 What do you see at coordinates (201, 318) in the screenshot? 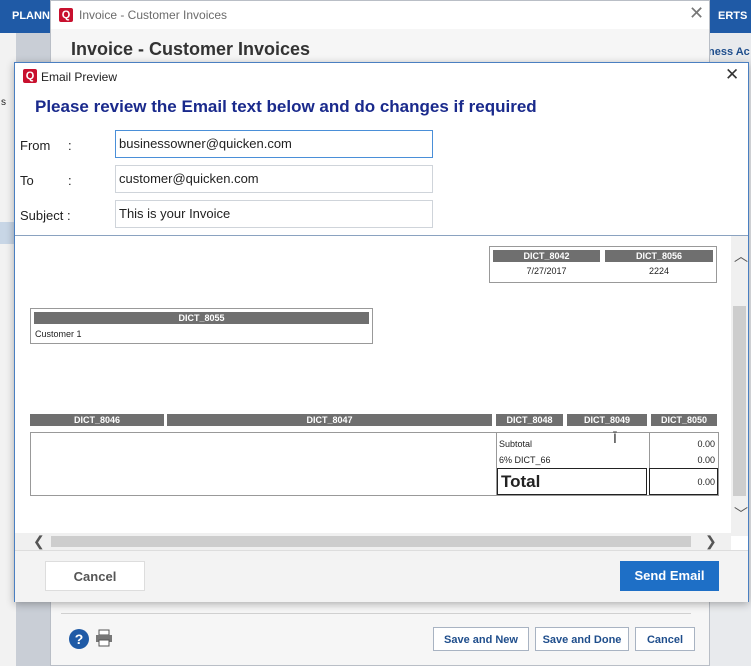
I see `customer-header: DICT_8055` at bounding box center [201, 318].